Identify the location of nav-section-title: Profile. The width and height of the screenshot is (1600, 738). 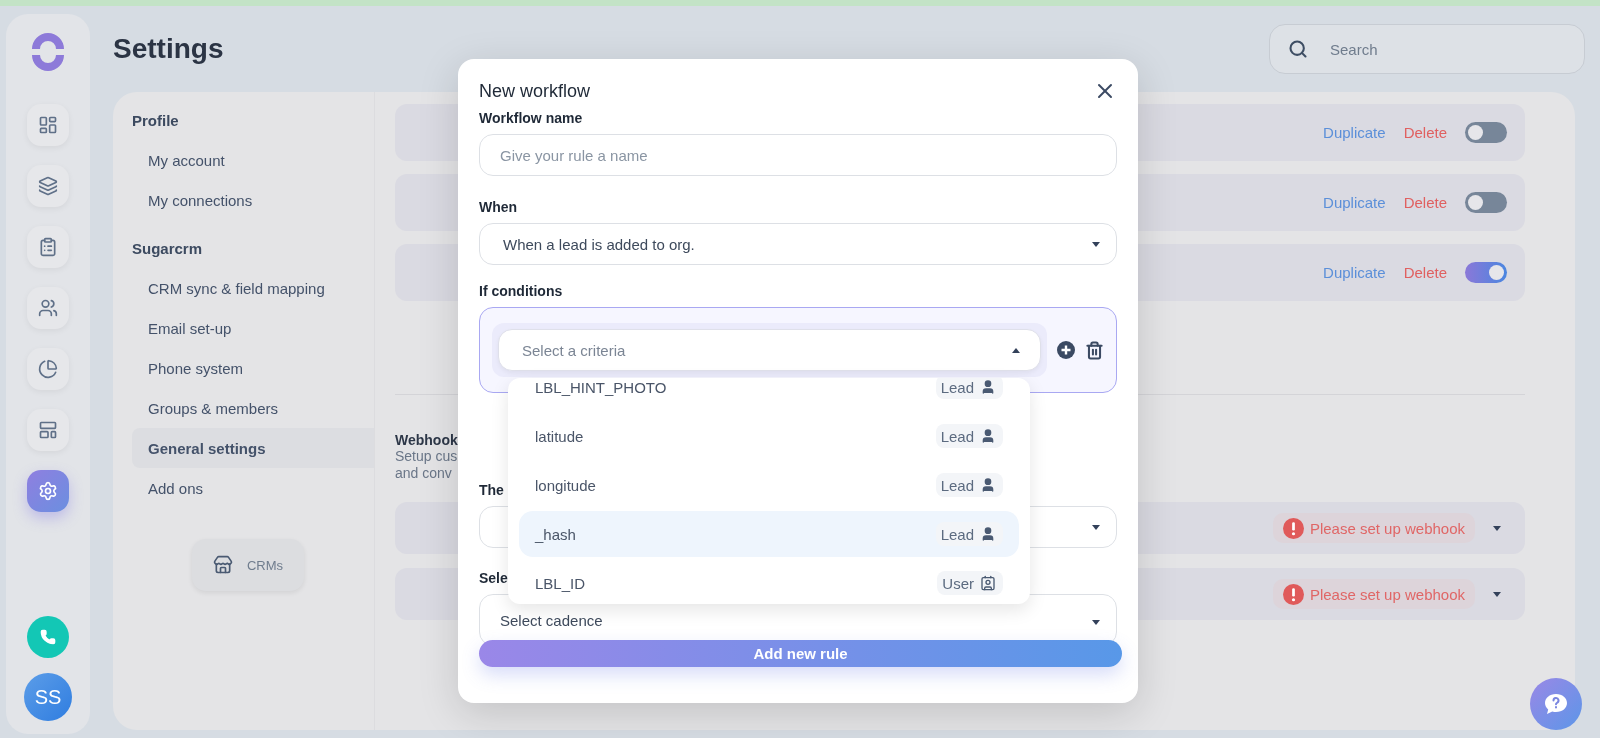
(156, 120).